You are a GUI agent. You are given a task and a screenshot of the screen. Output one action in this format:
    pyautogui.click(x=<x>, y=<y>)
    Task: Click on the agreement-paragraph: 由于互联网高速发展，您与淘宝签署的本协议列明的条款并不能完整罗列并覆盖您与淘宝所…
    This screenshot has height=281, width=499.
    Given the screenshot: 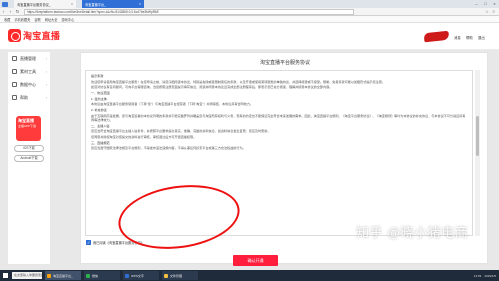 What is the action you would take?
    pyautogui.click(x=278, y=117)
    